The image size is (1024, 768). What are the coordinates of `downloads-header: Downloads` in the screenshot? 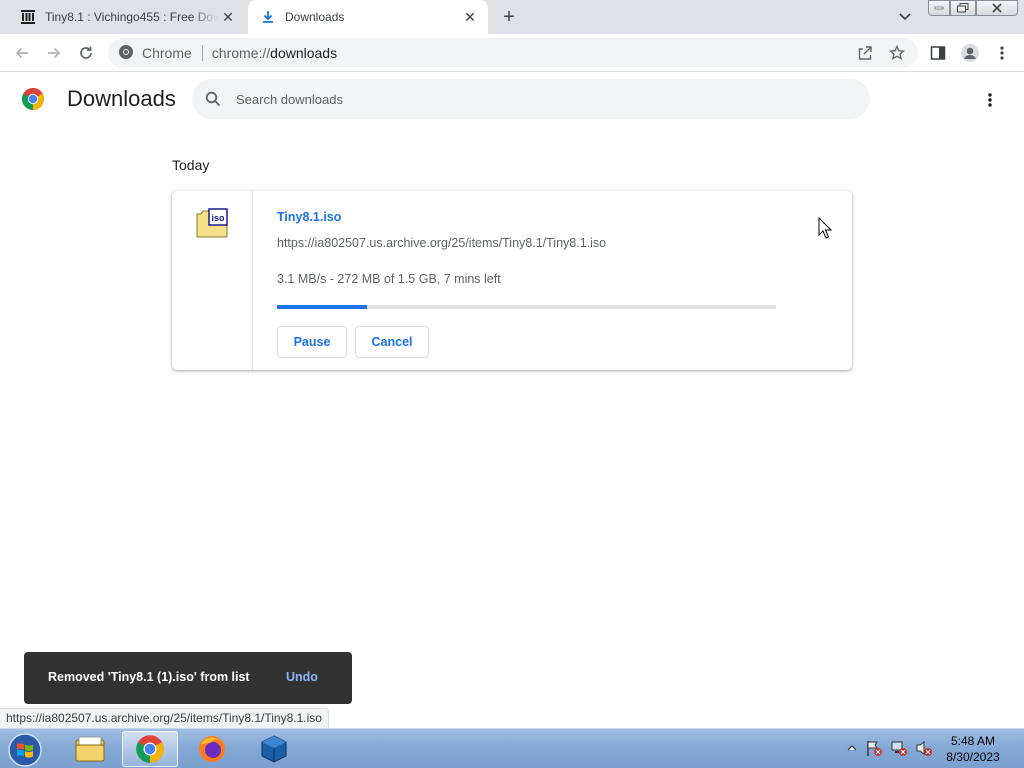 It's located at (512, 100).